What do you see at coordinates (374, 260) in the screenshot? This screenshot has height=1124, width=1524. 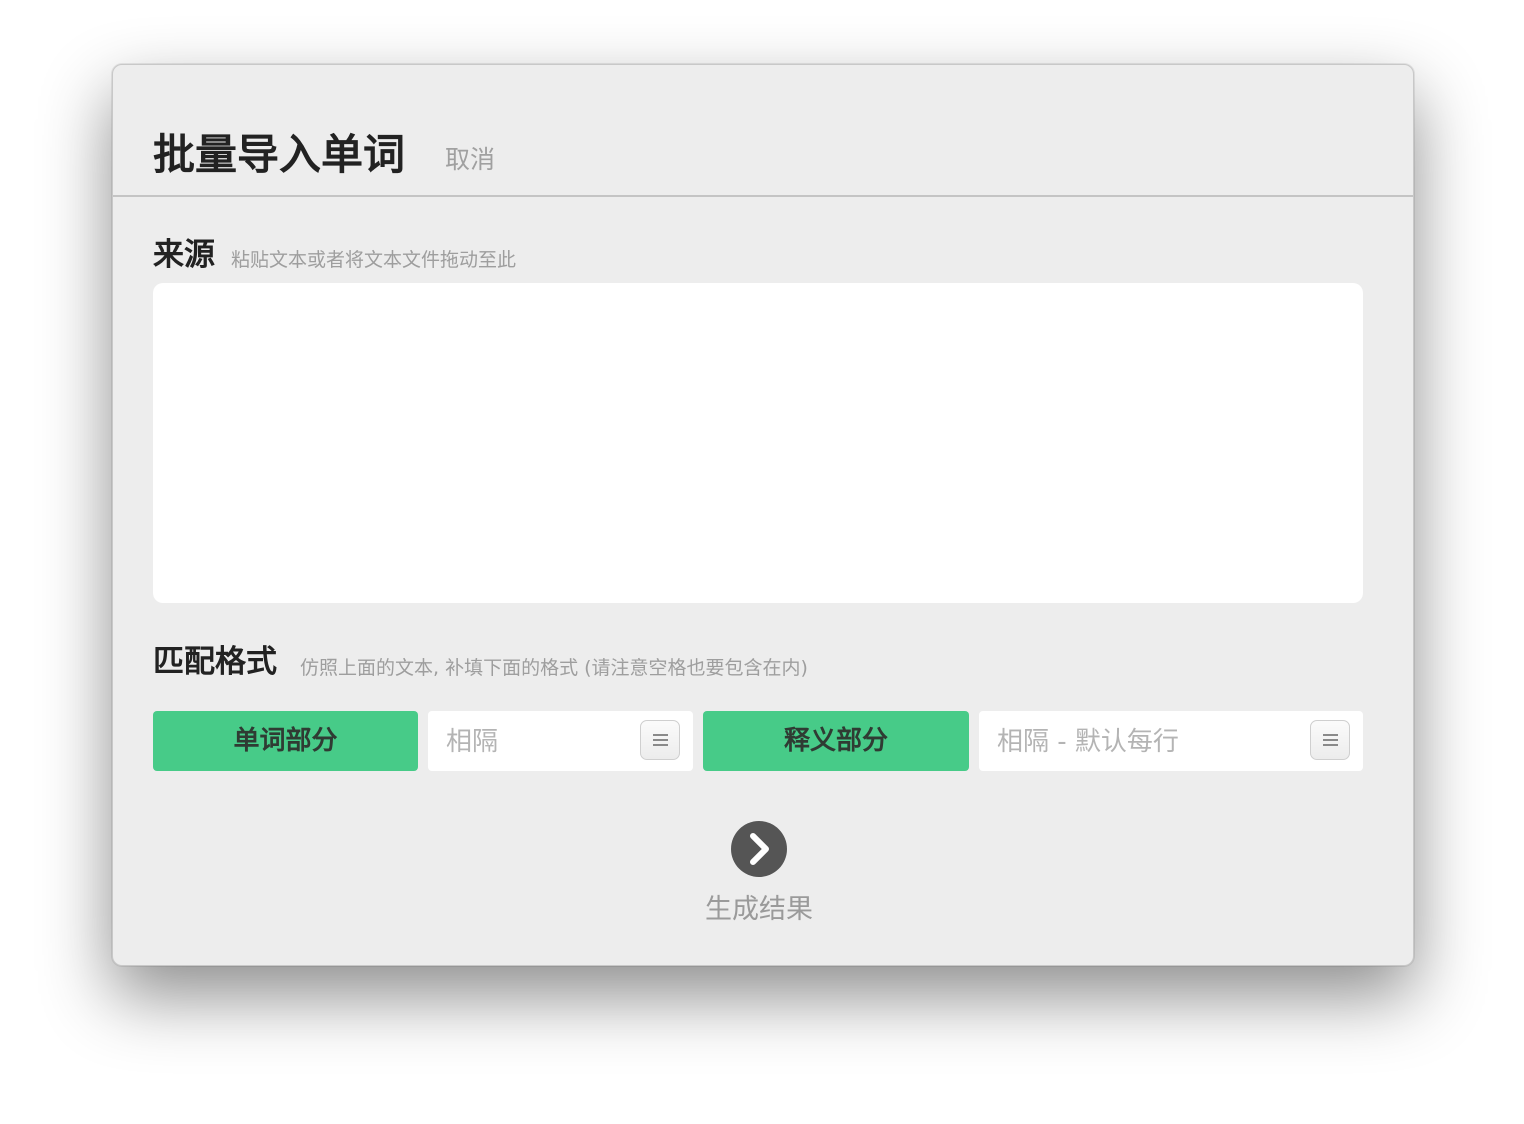 I see `source-hint: 粘贴文本或者将文本文件拖动至此` at bounding box center [374, 260].